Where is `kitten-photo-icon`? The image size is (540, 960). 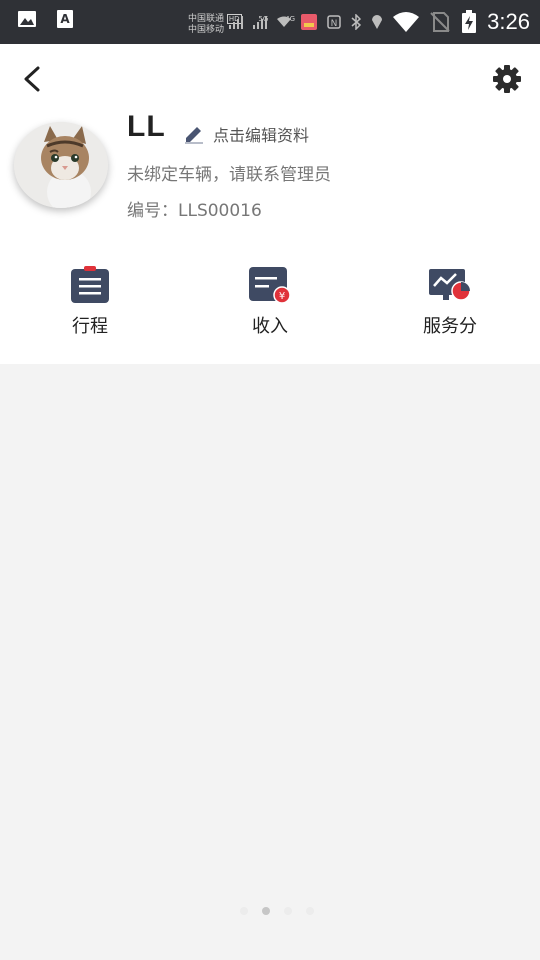
kitten-photo-icon is located at coordinates (61, 165).